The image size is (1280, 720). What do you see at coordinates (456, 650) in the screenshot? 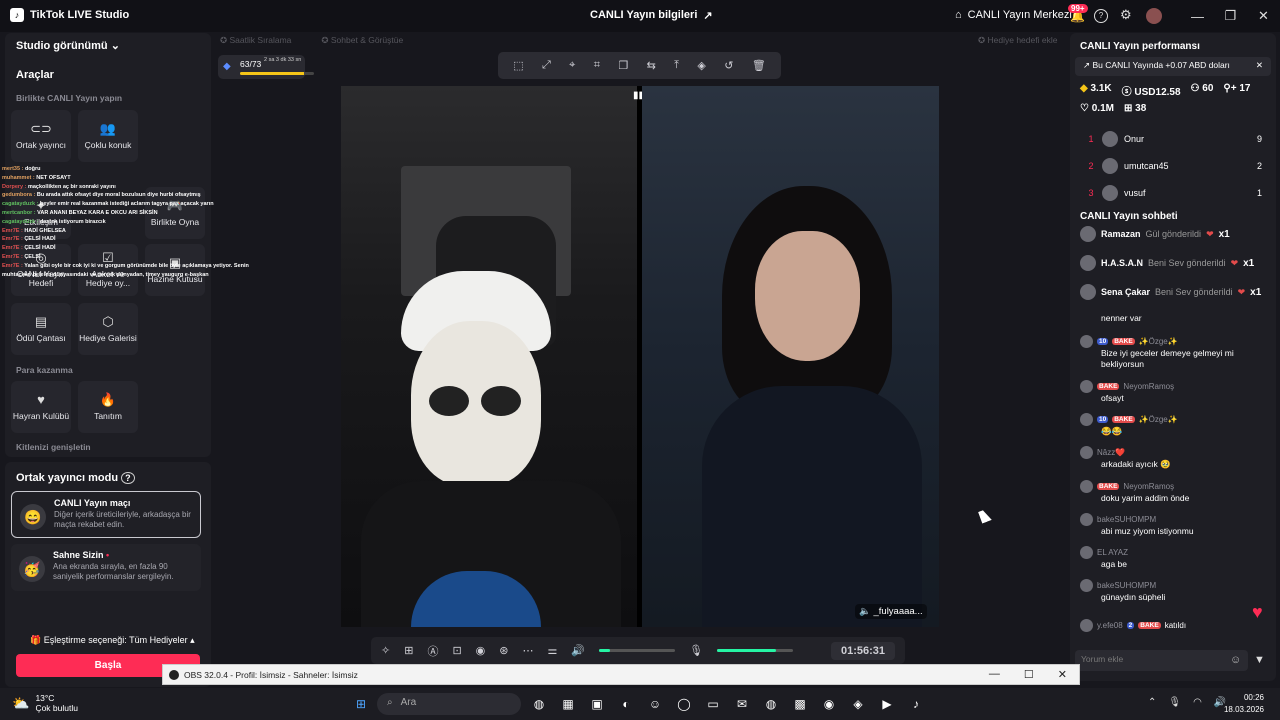
I see `image-add-icon: ⊡` at bounding box center [456, 650].